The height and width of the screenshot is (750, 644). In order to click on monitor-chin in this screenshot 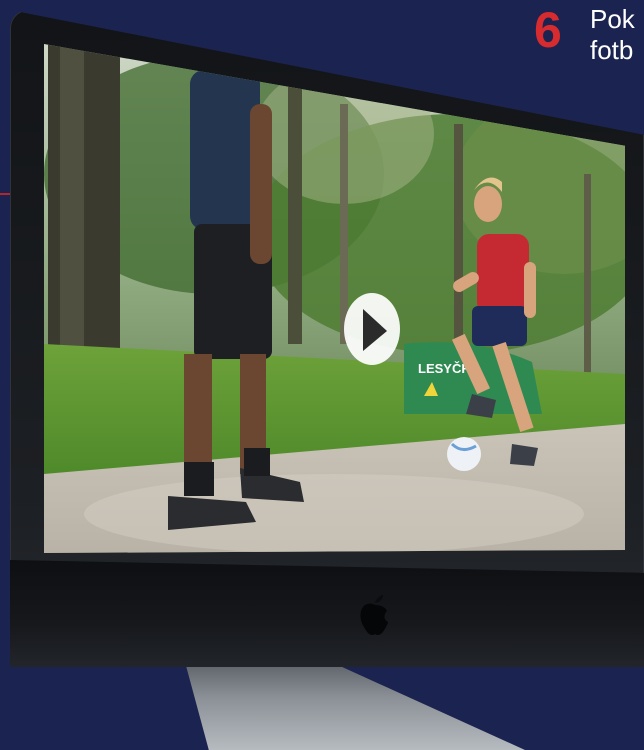, I will do `click(327, 613)`.